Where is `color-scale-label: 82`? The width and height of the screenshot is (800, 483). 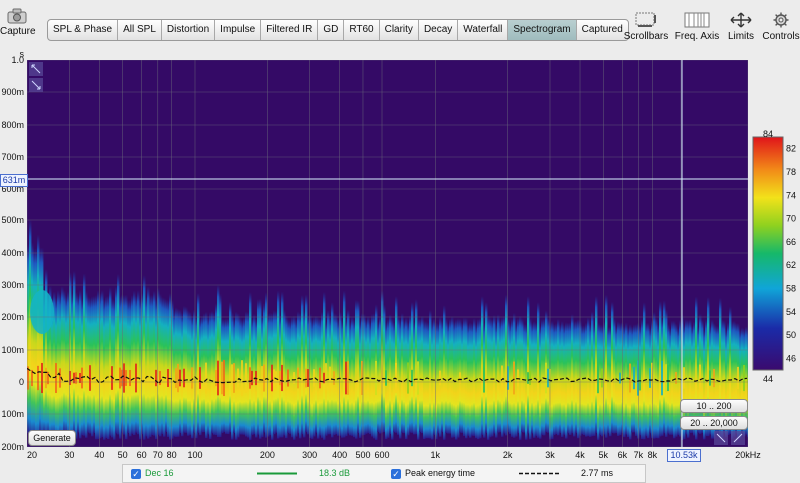
color-scale-label: 82 is located at coordinates (791, 149).